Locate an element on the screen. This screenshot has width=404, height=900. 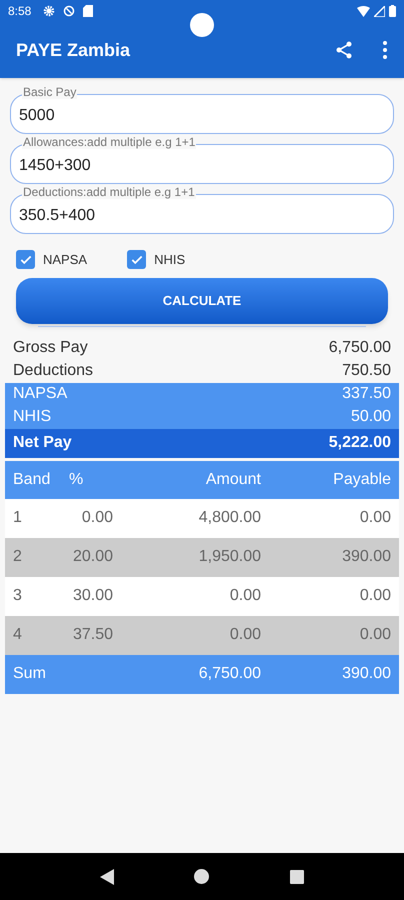
column-header: Payable is located at coordinates (361, 480).